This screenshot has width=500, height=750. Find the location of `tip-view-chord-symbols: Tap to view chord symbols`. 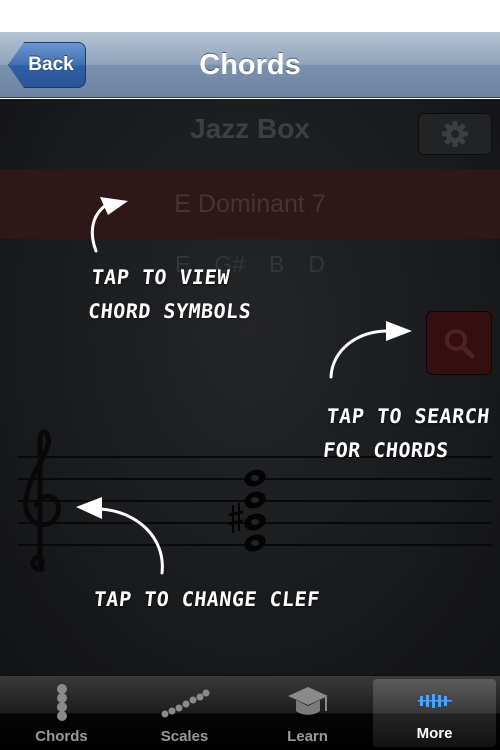

tip-view-chord-symbols: Tap to view chord symbols is located at coordinates (189, 294).